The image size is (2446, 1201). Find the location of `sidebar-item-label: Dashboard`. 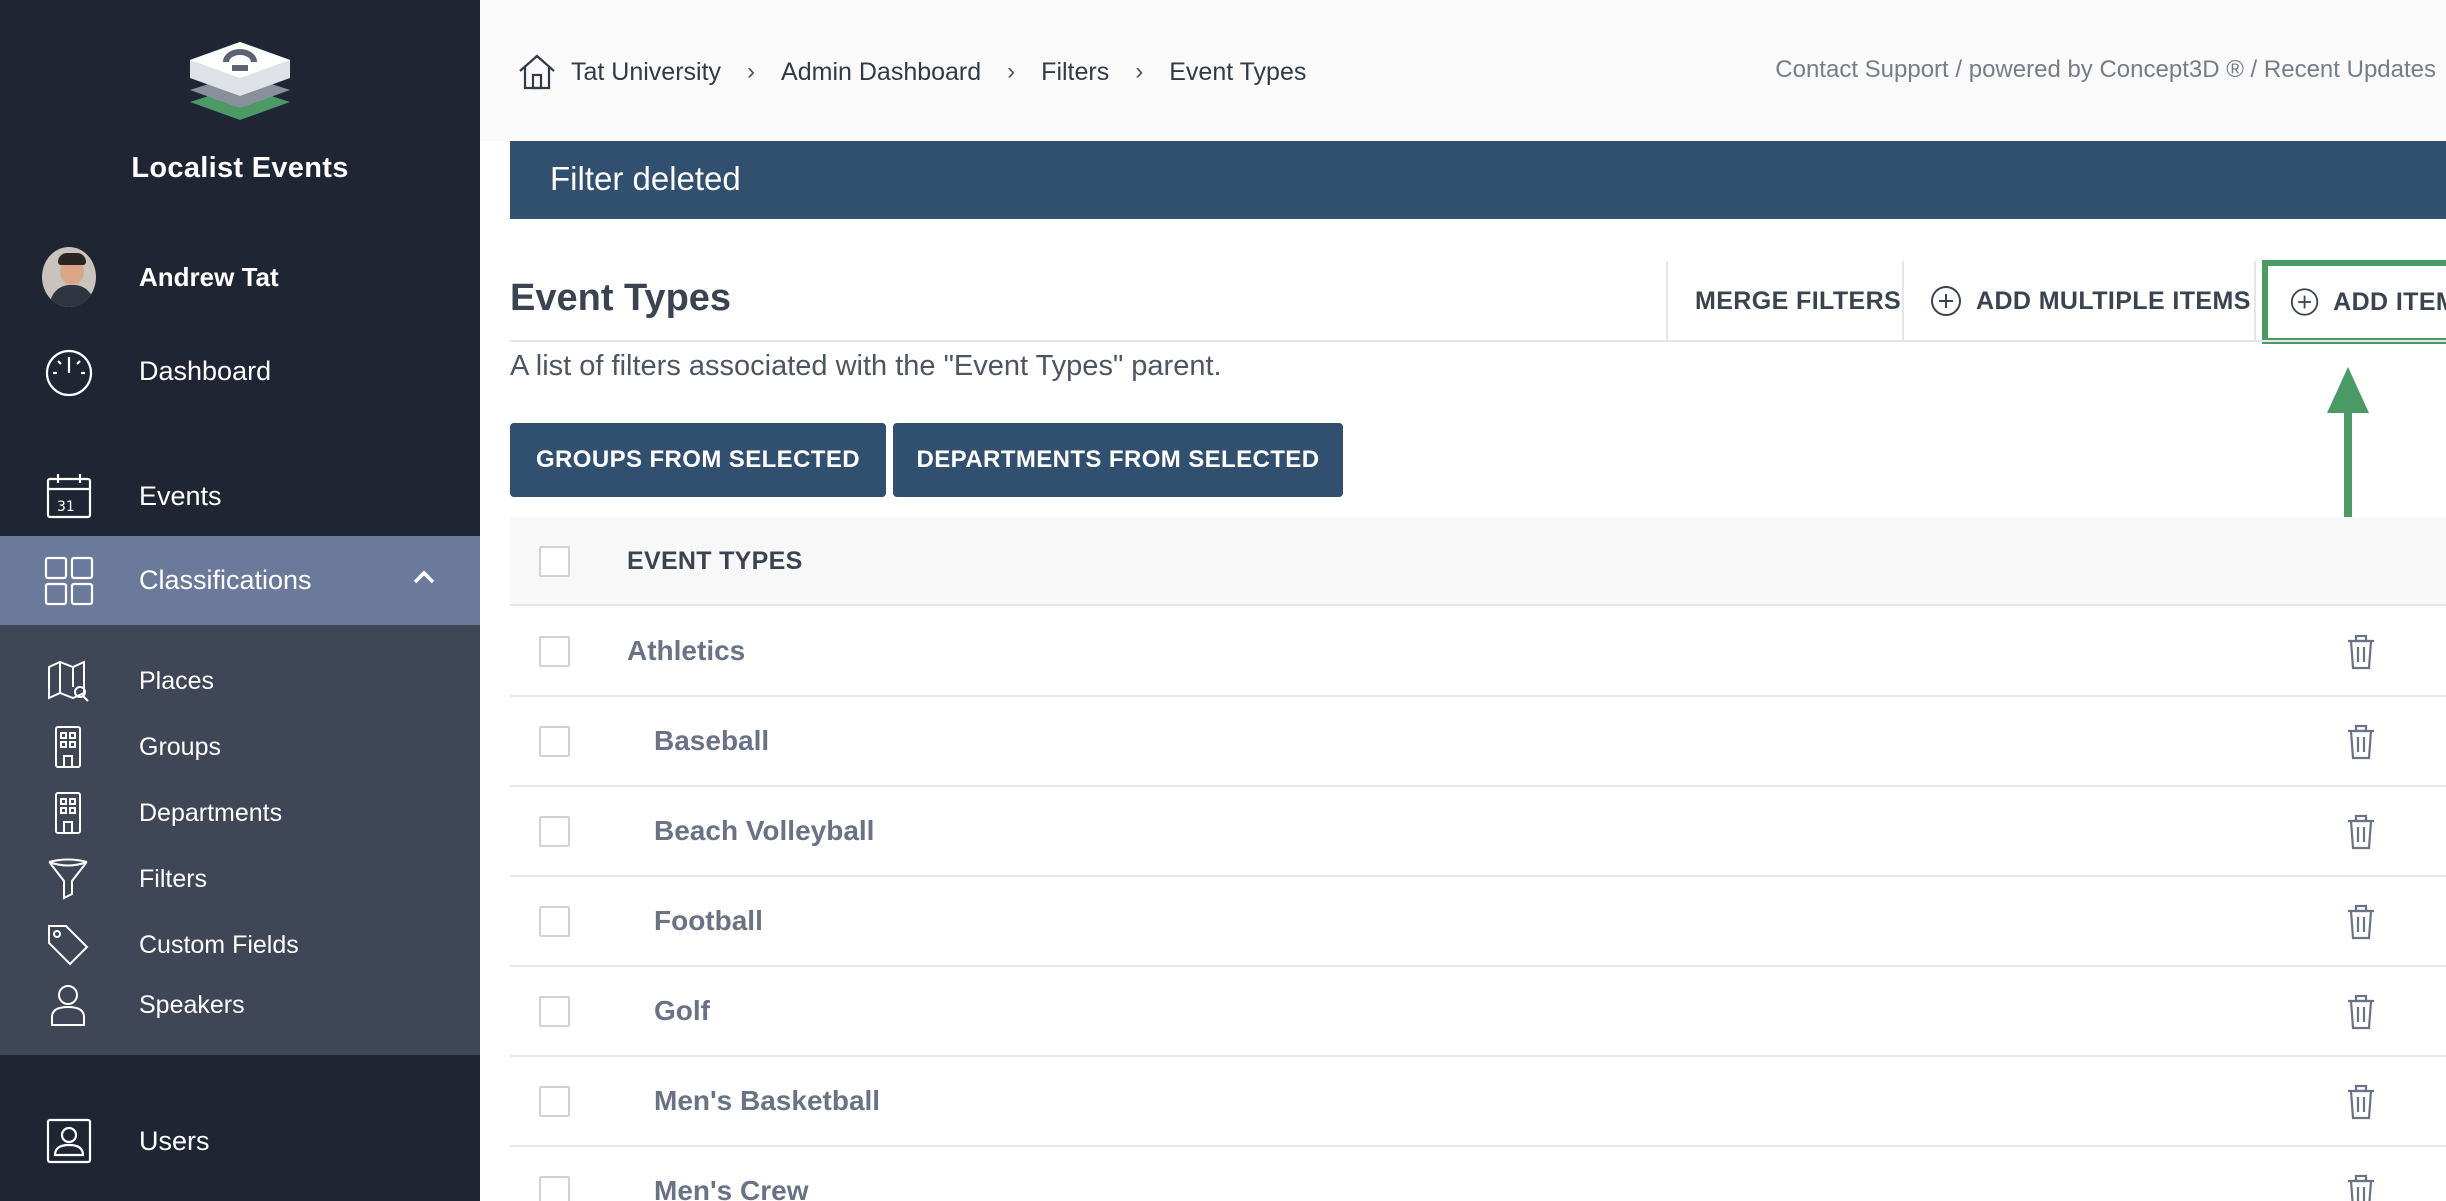

sidebar-item-label: Dashboard is located at coordinates (205, 370).